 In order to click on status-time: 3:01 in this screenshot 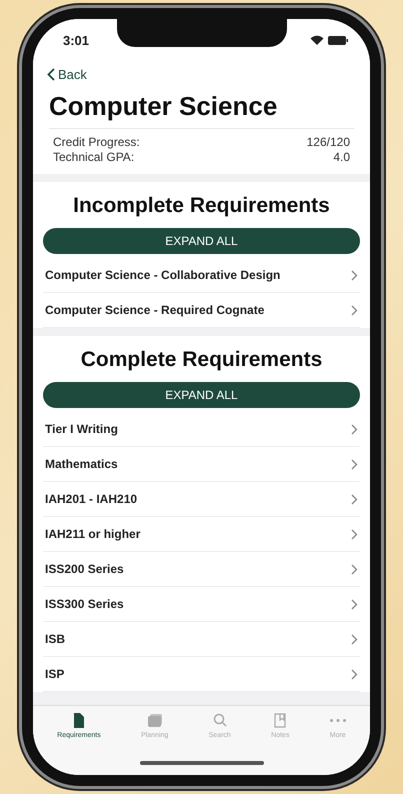, I will do `click(76, 40)`.